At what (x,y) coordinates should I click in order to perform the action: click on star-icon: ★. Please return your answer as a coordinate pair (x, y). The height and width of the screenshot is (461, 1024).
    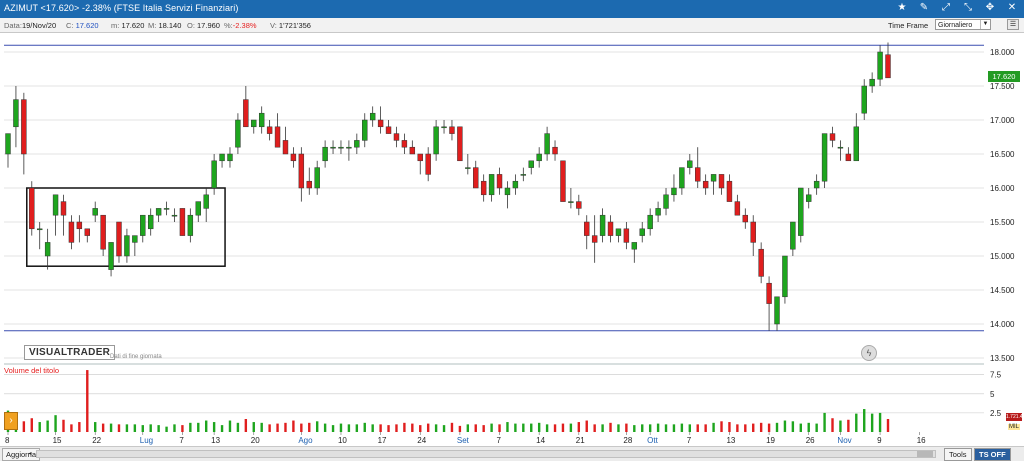
    Looking at the image, I should click on (902, 7).